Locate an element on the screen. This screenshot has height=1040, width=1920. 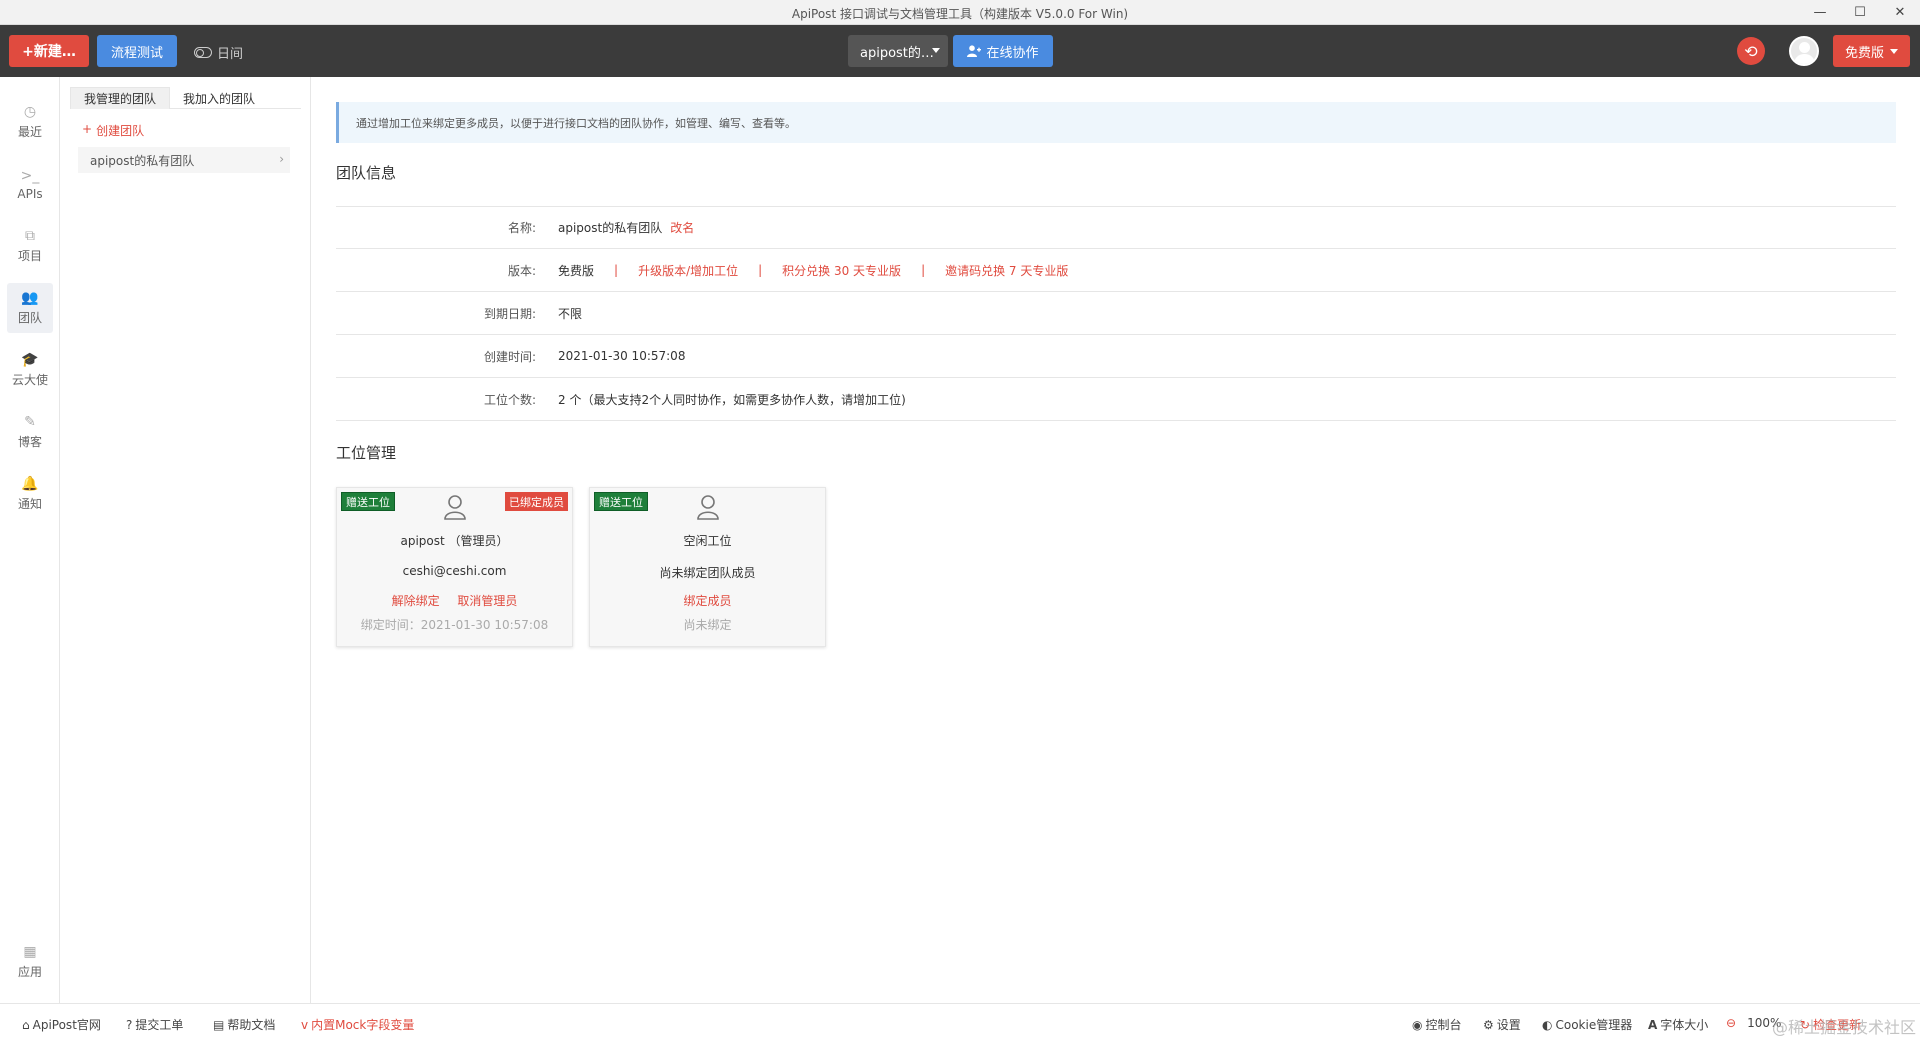
edit-icon: ✎ is located at coordinates (30, 422).